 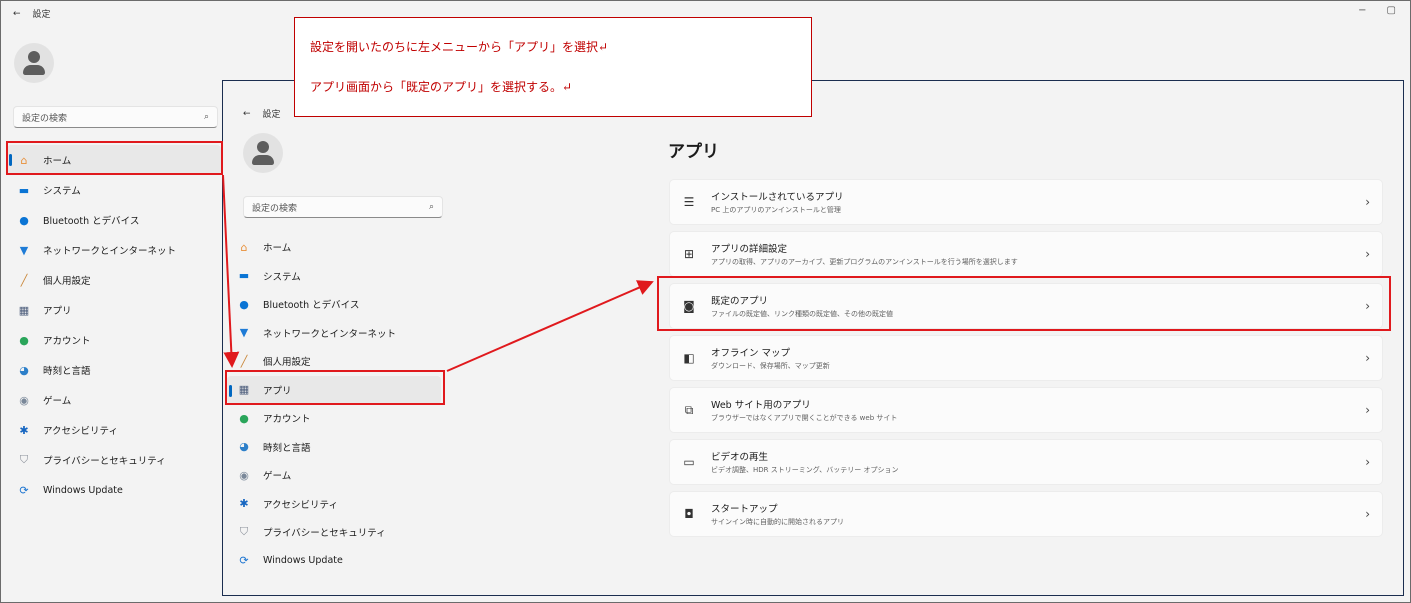 I want to click on annotation-arrows, so click(x=438, y=273).